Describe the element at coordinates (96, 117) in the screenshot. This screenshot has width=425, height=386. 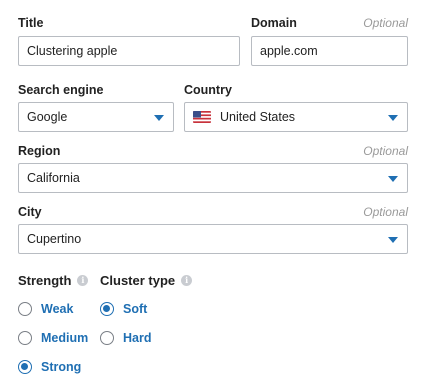
I see `search-engine-select: Google` at that location.